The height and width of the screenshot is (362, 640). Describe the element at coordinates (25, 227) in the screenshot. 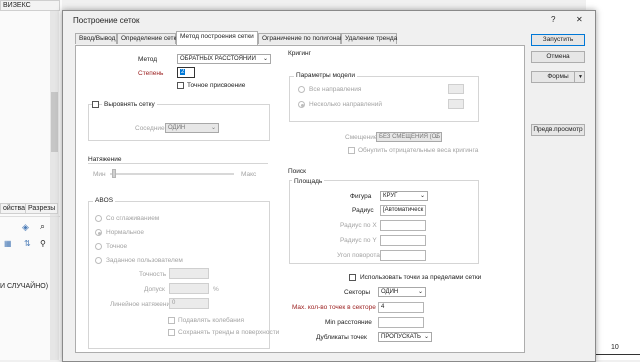

I see `layers-icon: ◈` at that location.